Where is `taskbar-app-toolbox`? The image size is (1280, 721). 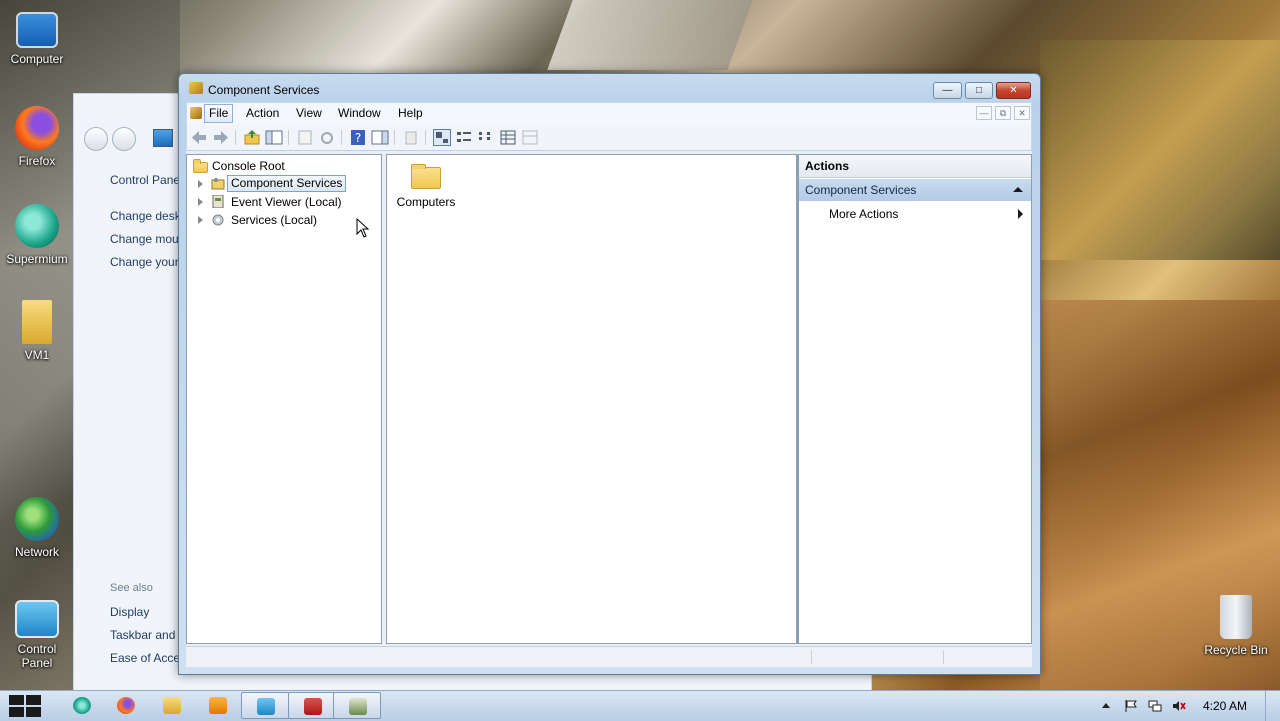 taskbar-app-toolbox is located at coordinates (312, 705).